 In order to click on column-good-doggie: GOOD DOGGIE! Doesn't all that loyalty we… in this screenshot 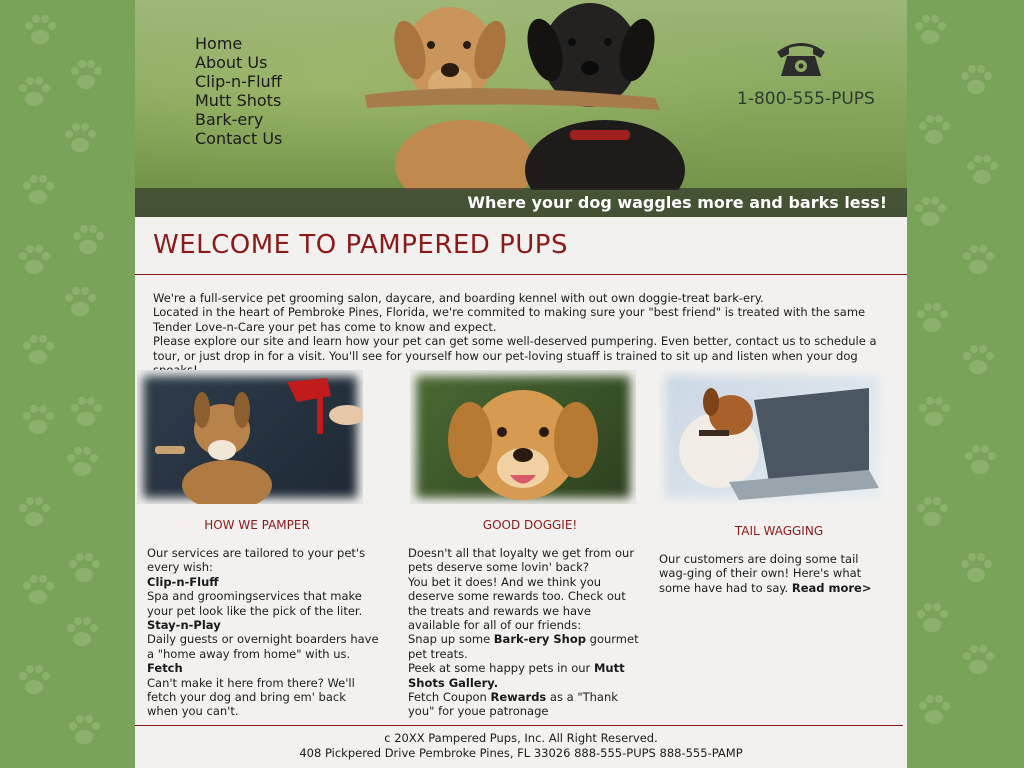, I will do `click(529, 544)`.